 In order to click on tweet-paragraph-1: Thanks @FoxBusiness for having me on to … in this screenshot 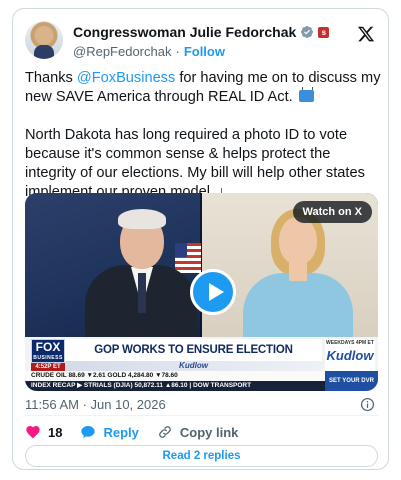, I will do `click(203, 88)`.